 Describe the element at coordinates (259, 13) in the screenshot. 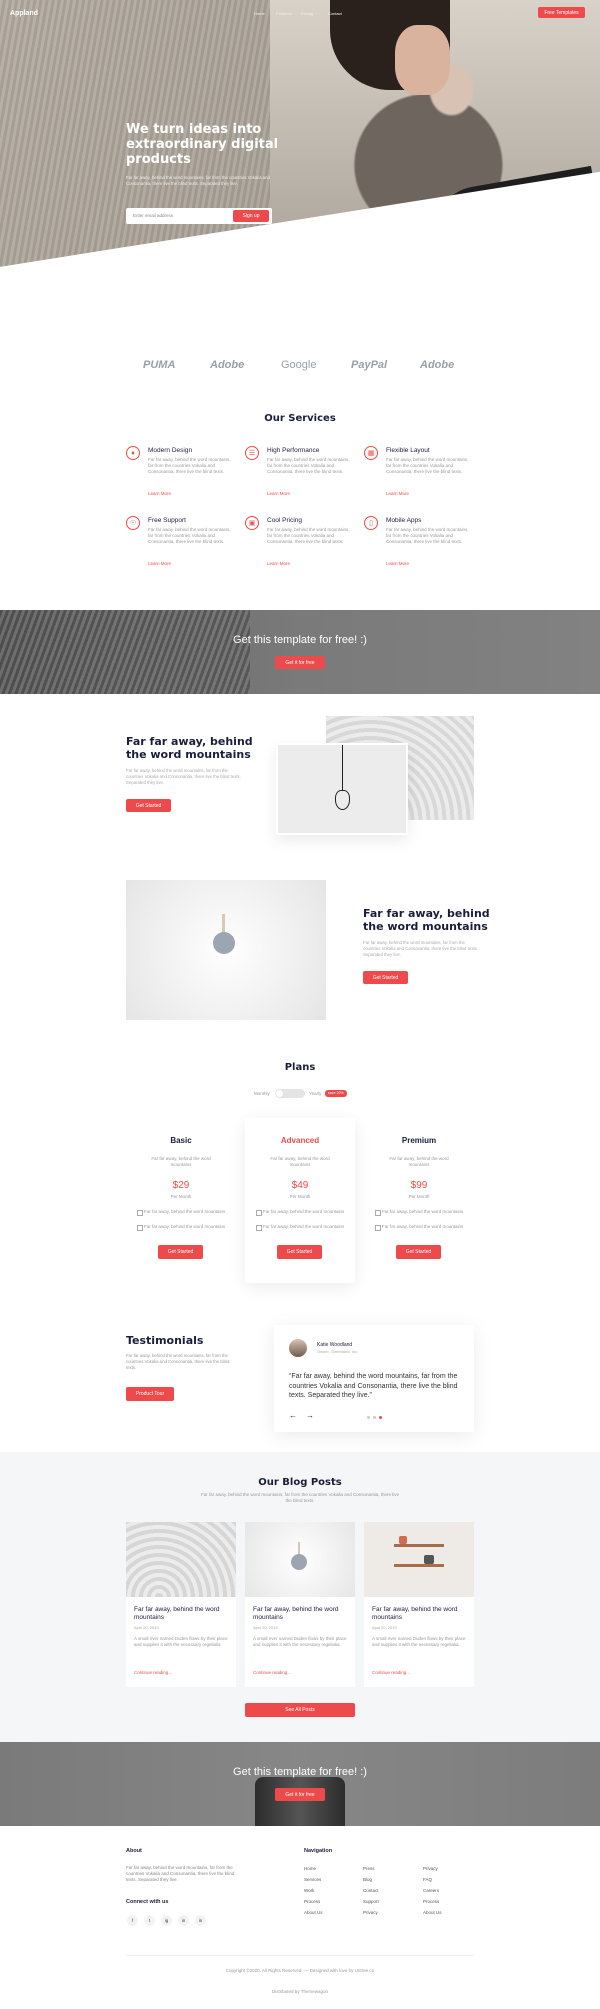

I see `nav-item-home: Home` at that location.